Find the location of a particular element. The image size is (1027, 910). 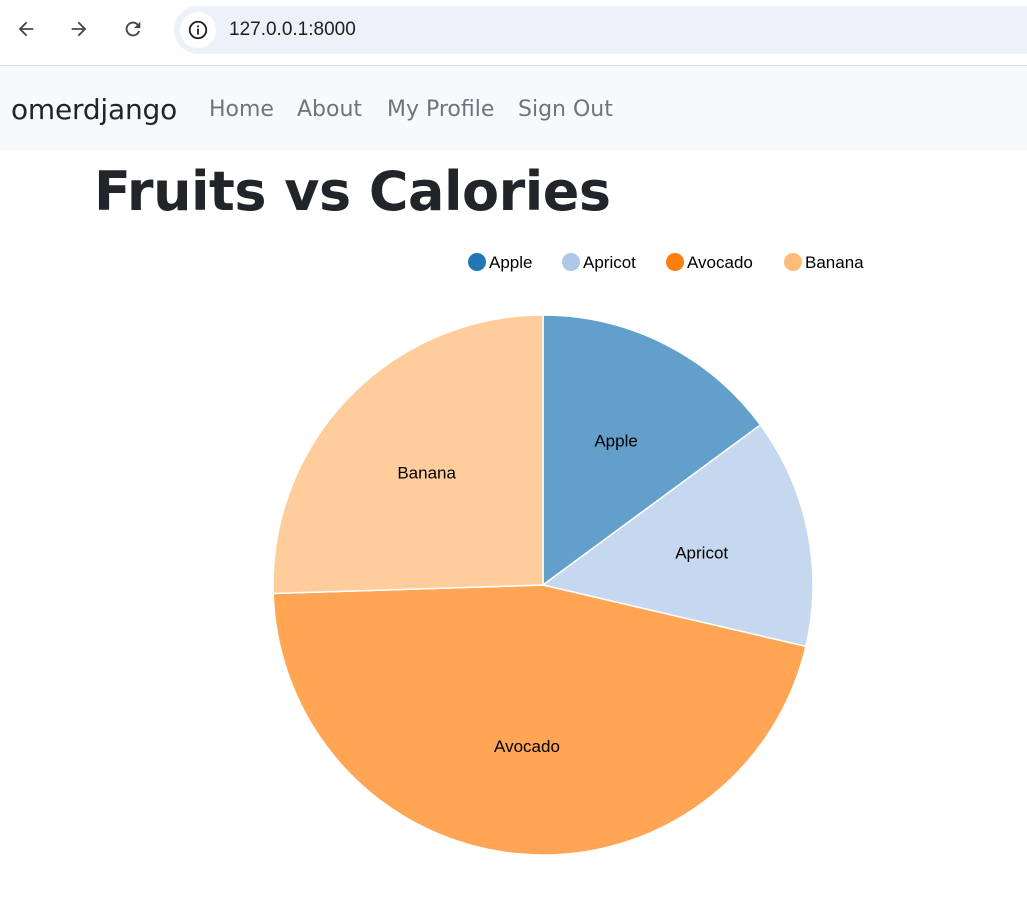

legend-label-avocado: Avocado is located at coordinates (720, 262).